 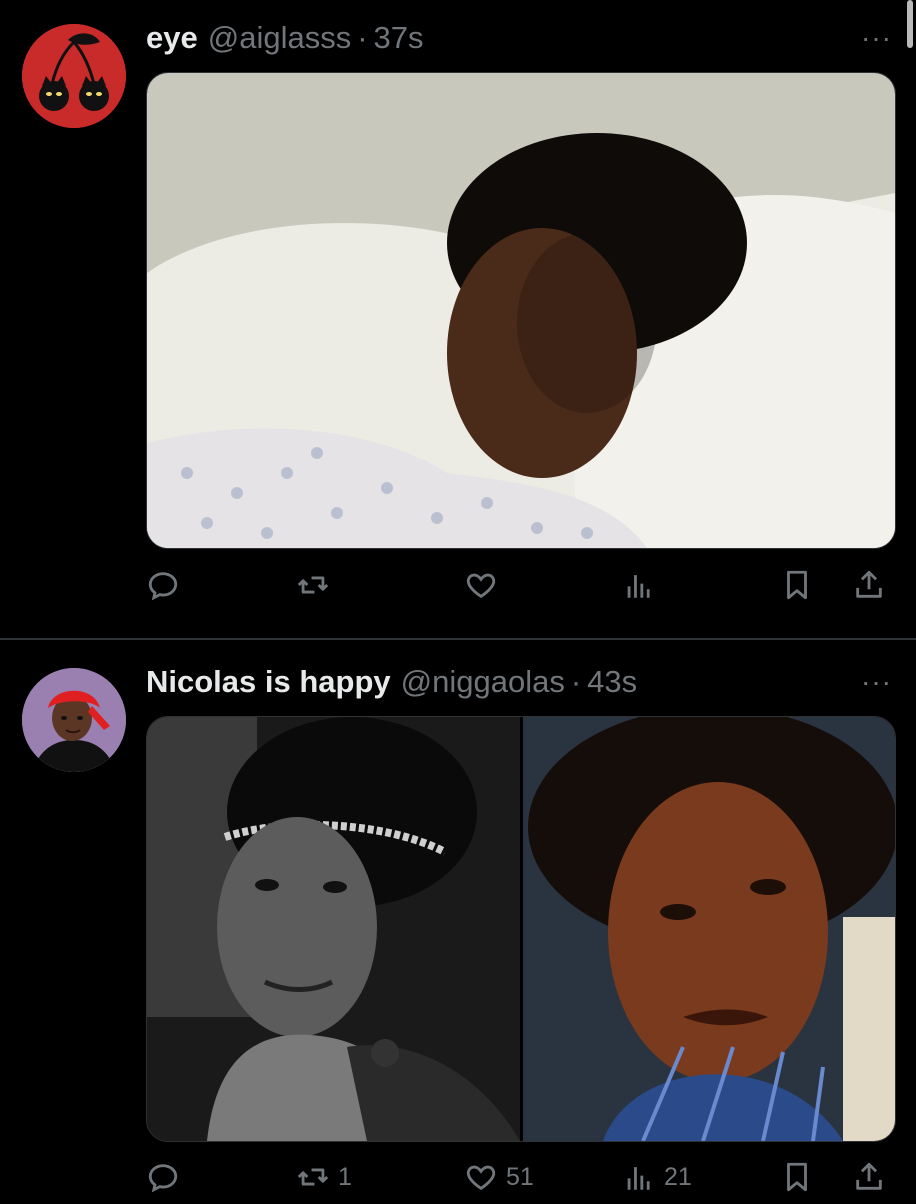 I want to click on bw-portrait-photo-image, so click(x=333, y=929).